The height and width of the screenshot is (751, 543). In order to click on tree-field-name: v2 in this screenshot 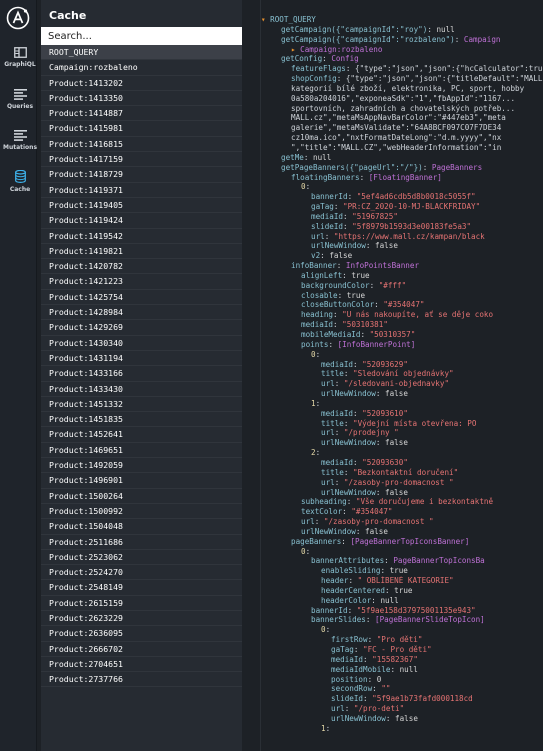, I will do `click(316, 256)`.